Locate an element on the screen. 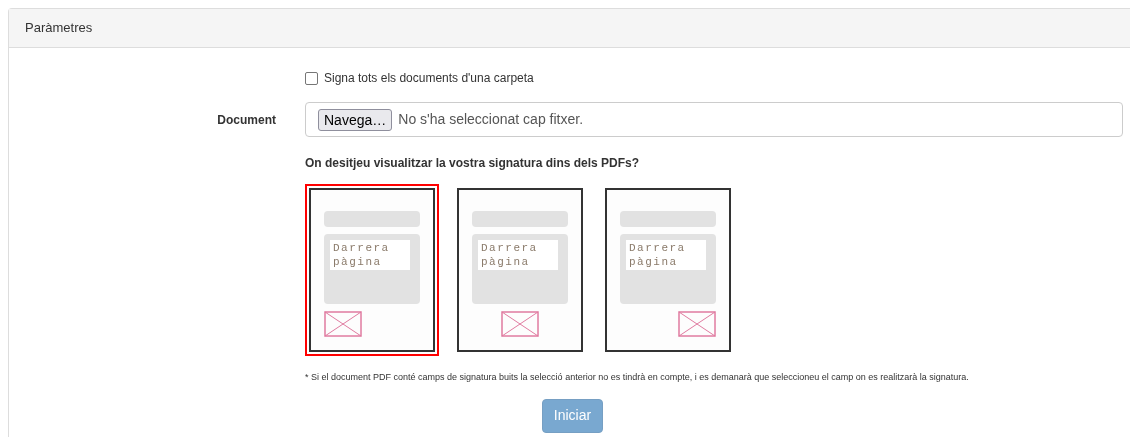 Image resolution: width=1130 pixels, height=437 pixels. position-option: Darrera pàgina is located at coordinates (372, 270).